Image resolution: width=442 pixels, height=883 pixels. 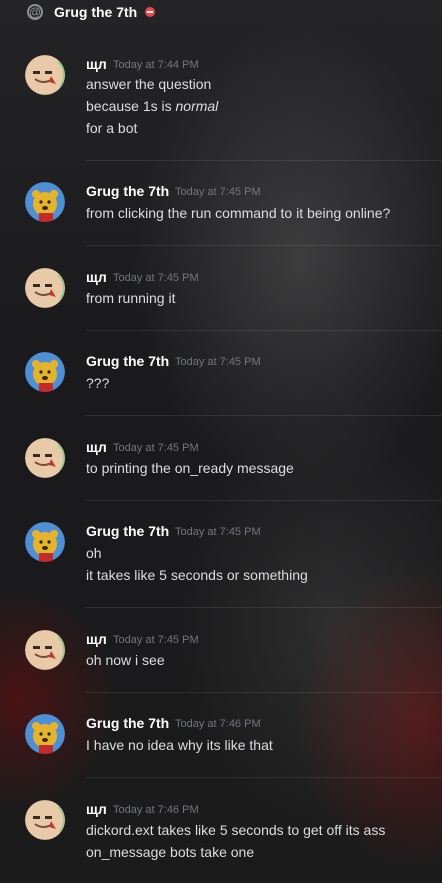 What do you see at coordinates (197, 106) in the screenshot?
I see `italic-text: normal` at bounding box center [197, 106].